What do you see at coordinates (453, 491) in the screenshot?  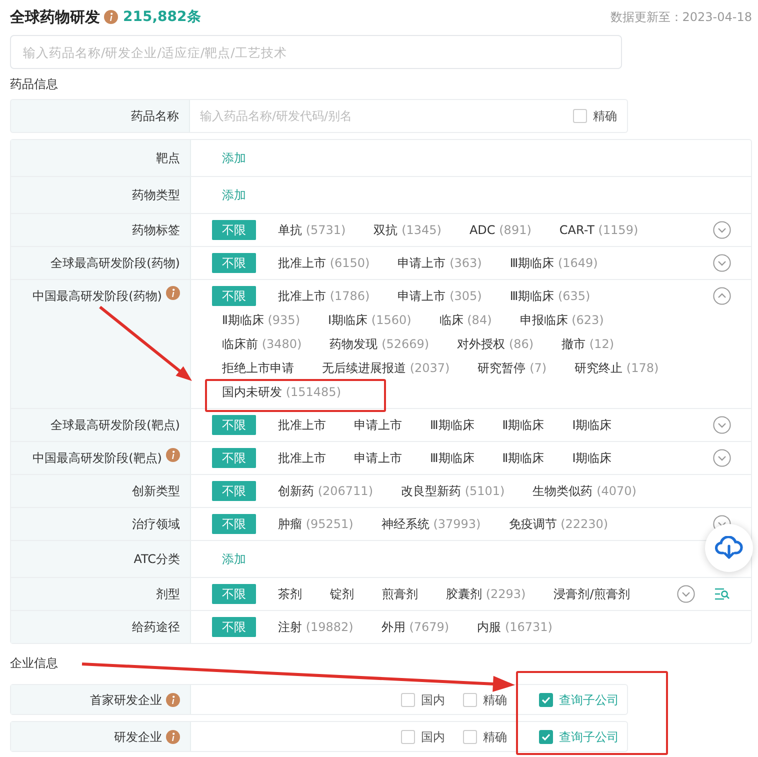 I see `filter-option: 改良型新药 (5101)` at bounding box center [453, 491].